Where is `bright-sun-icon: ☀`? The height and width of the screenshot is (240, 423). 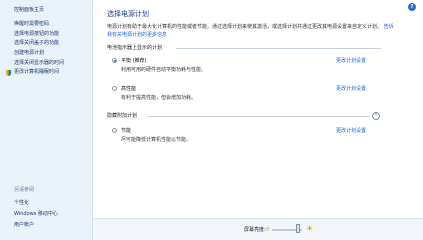 bright-sun-icon: ☀ is located at coordinates (310, 228).